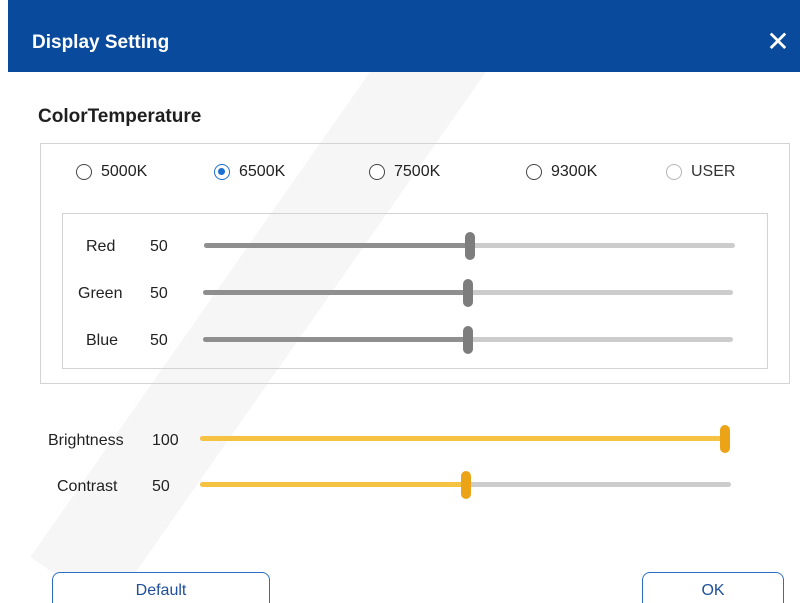  I want to click on contrast-slider, so click(465, 485).